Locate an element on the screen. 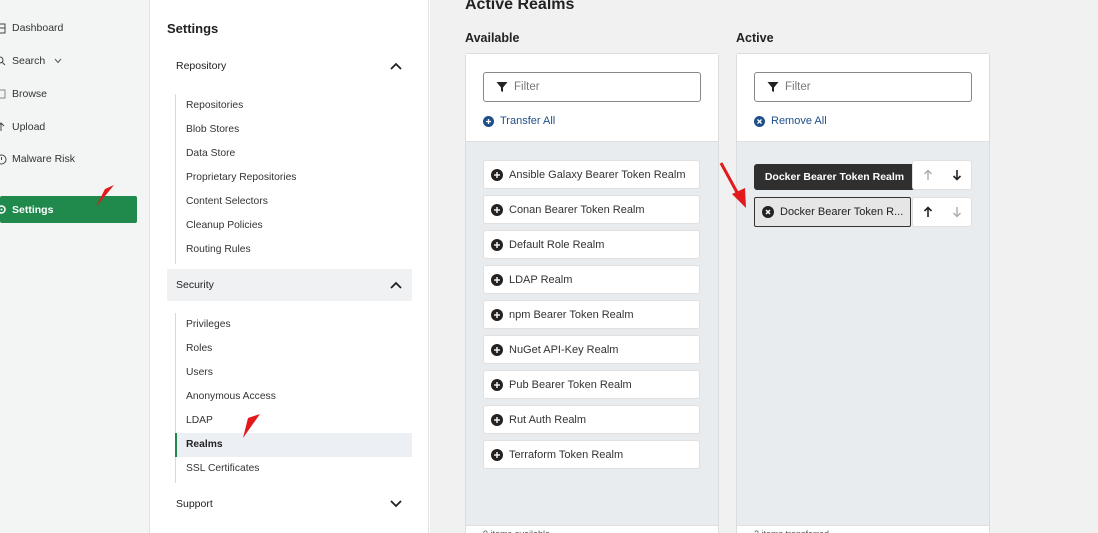 Image resolution: width=1098 pixels, height=533 pixels. remove-all-label: Remove All is located at coordinates (799, 121).